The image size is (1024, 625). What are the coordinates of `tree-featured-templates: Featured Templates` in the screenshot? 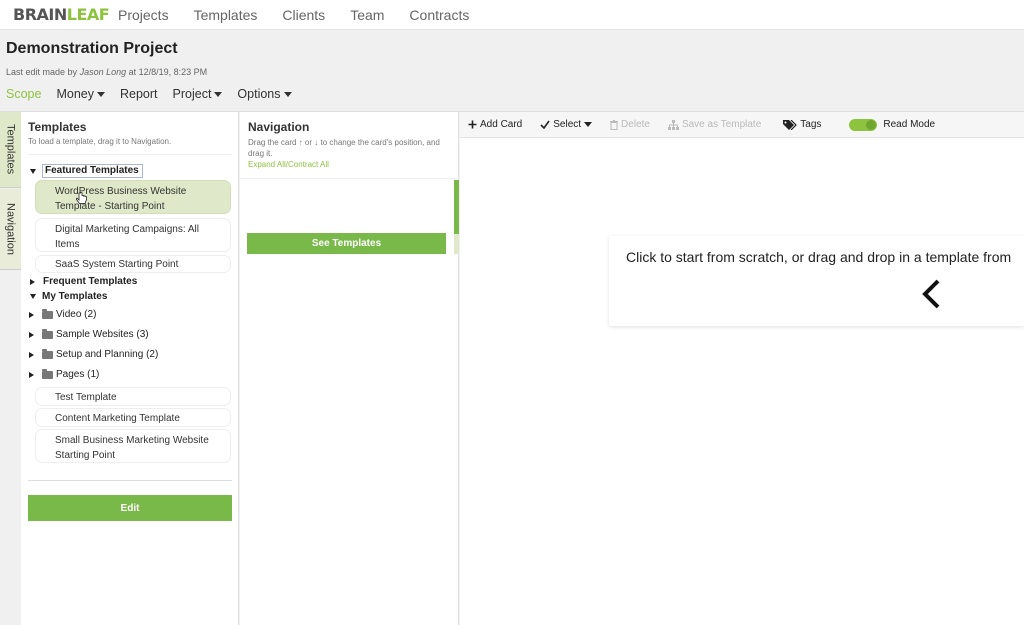 It's located at (86, 171).